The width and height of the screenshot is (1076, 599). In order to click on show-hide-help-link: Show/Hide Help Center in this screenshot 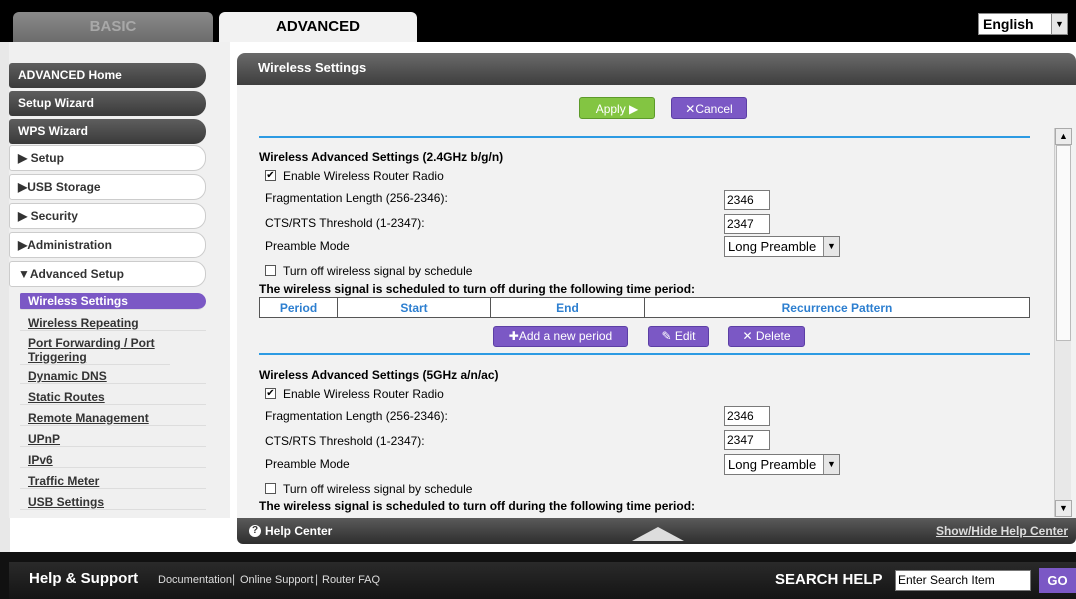, I will do `click(1002, 531)`.